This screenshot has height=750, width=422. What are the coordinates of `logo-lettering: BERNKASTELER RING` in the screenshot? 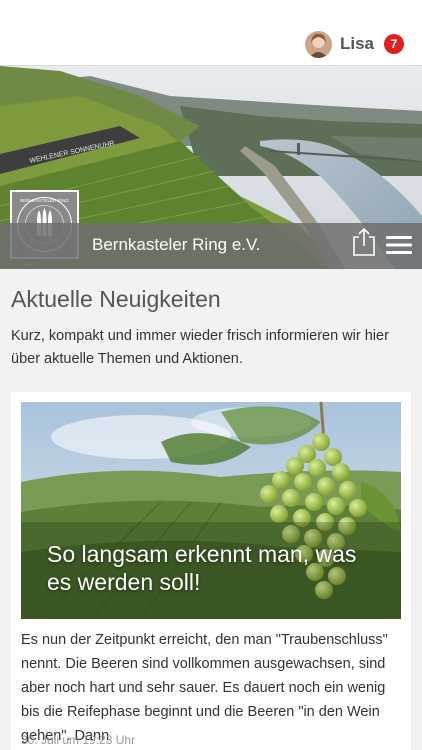 It's located at (44, 200).